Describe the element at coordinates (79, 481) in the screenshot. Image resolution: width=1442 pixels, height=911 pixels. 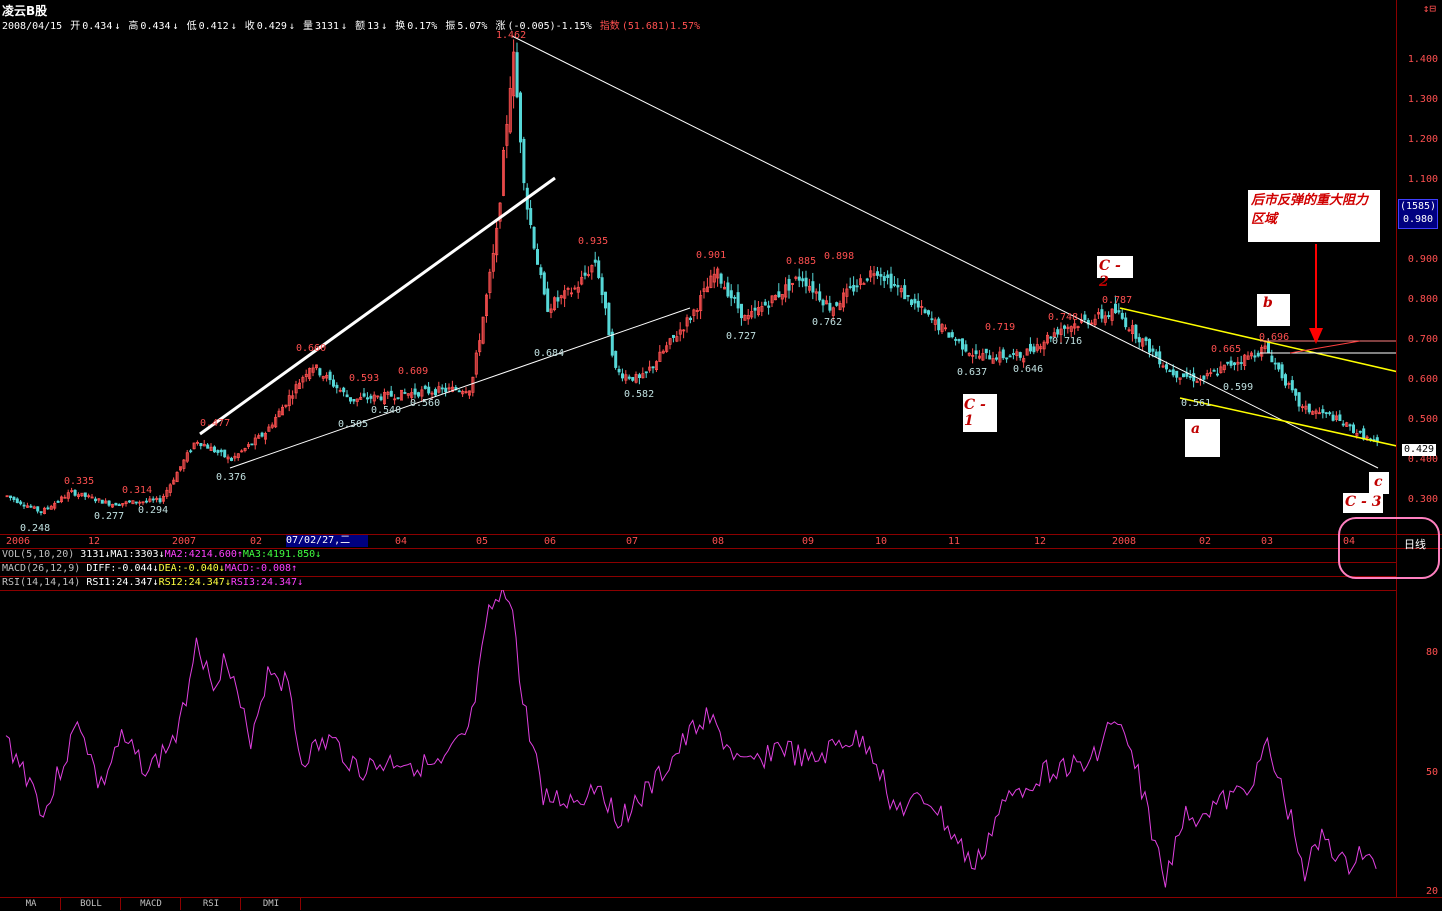
I see `price-label: 0.335` at that location.